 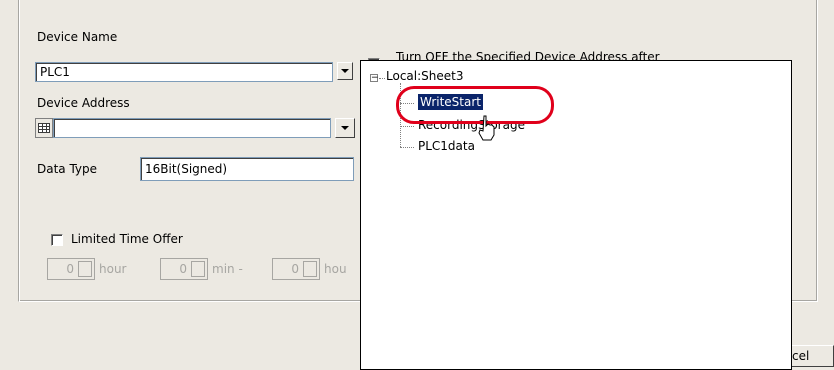 What do you see at coordinates (192, 128) in the screenshot?
I see `device-address-field` at bounding box center [192, 128].